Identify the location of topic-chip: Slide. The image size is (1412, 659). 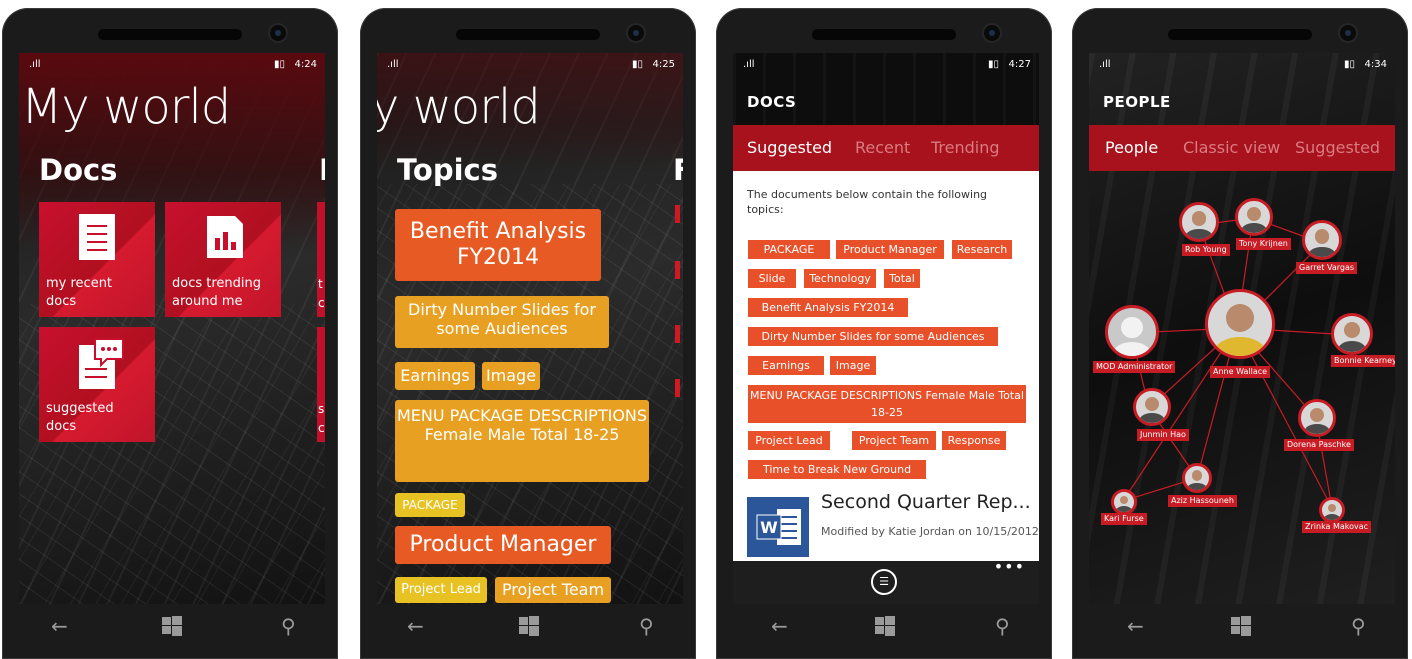
(772, 278).